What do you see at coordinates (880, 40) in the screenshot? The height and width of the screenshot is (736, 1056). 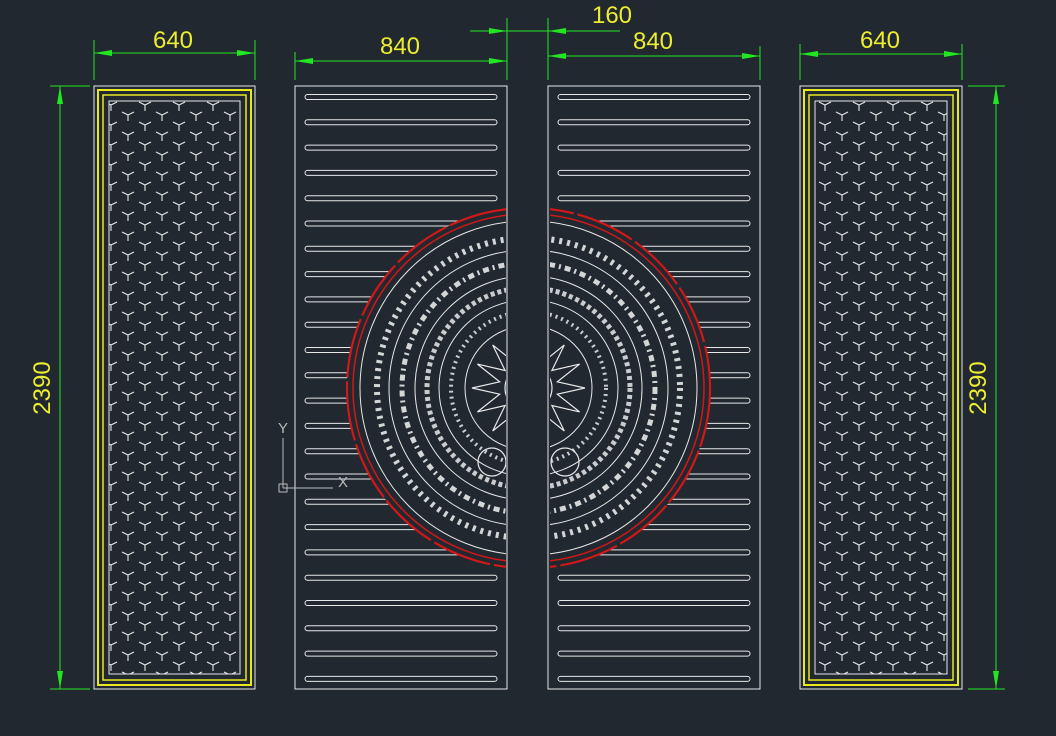 I see `dim-right-panel-width: 640` at bounding box center [880, 40].